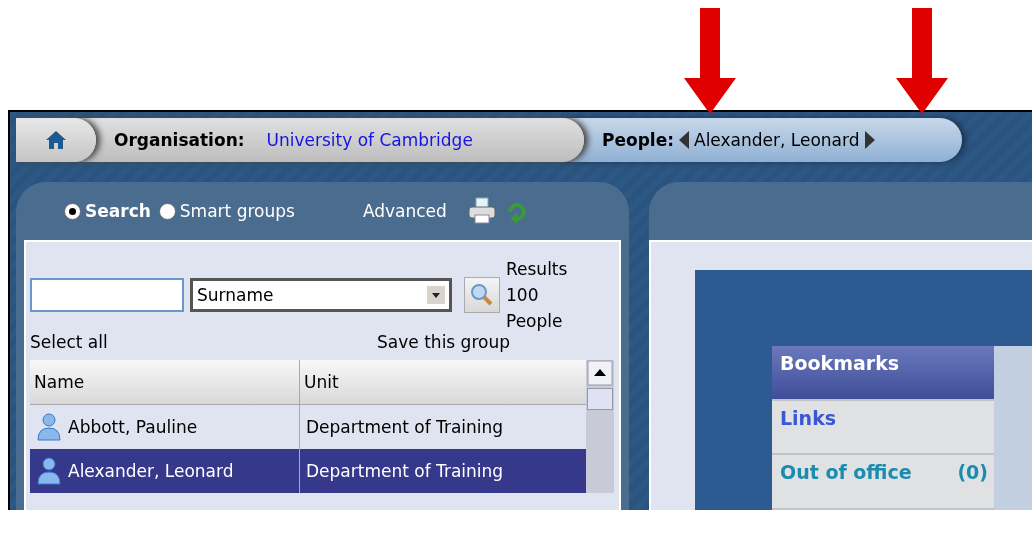 The width and height of the screenshot is (1032, 535). Describe the element at coordinates (600, 399) in the screenshot. I see `scroll-thumb` at that location.